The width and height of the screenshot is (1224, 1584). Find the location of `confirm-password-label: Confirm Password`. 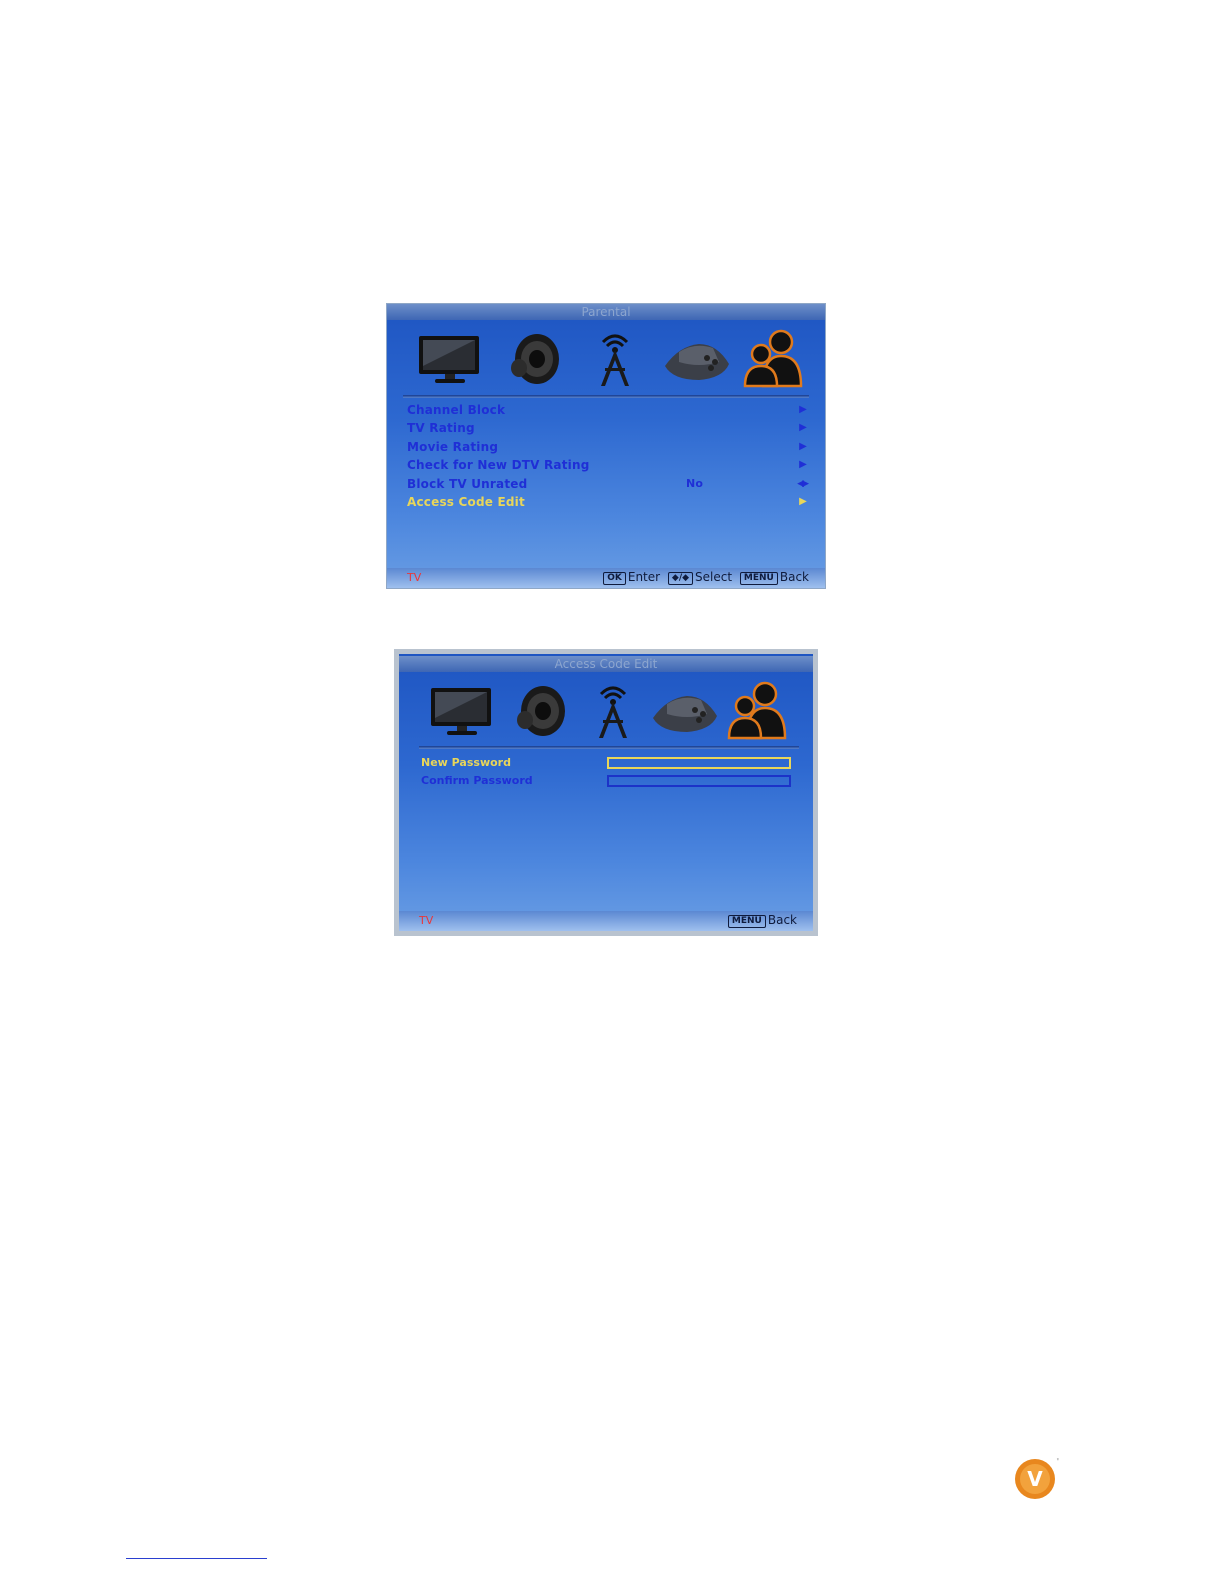

confirm-password-label: Confirm Password is located at coordinates (477, 780).